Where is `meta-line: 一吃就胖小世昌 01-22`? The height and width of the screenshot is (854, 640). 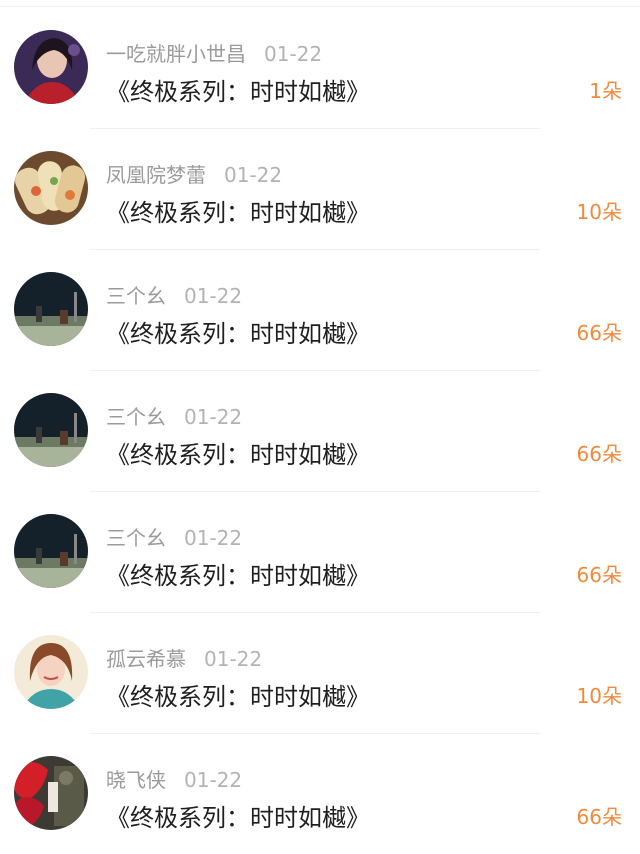
meta-line: 一吃就胖小世昌 01-22 is located at coordinates (214, 52).